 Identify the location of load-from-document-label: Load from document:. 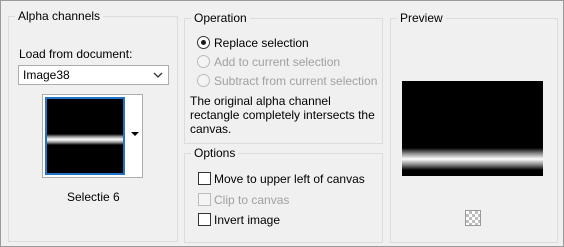
(76, 54).